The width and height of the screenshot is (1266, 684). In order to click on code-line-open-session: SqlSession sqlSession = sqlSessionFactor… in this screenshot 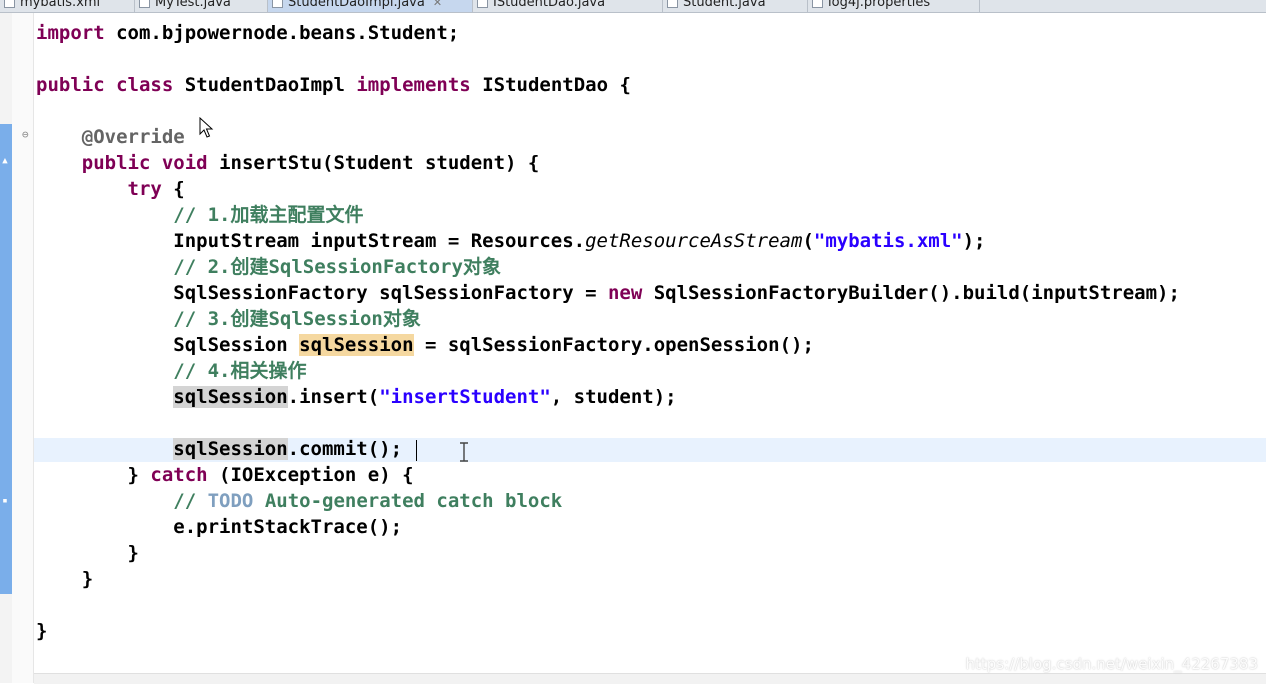, I will do `click(493, 345)`.